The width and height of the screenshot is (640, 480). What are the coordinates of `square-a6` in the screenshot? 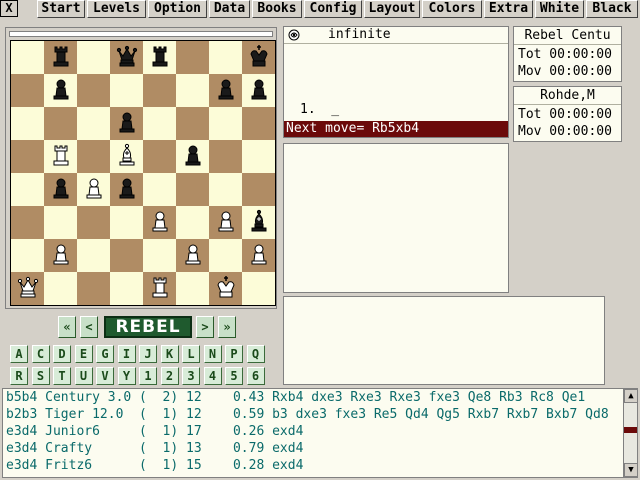 It's located at (27, 123).